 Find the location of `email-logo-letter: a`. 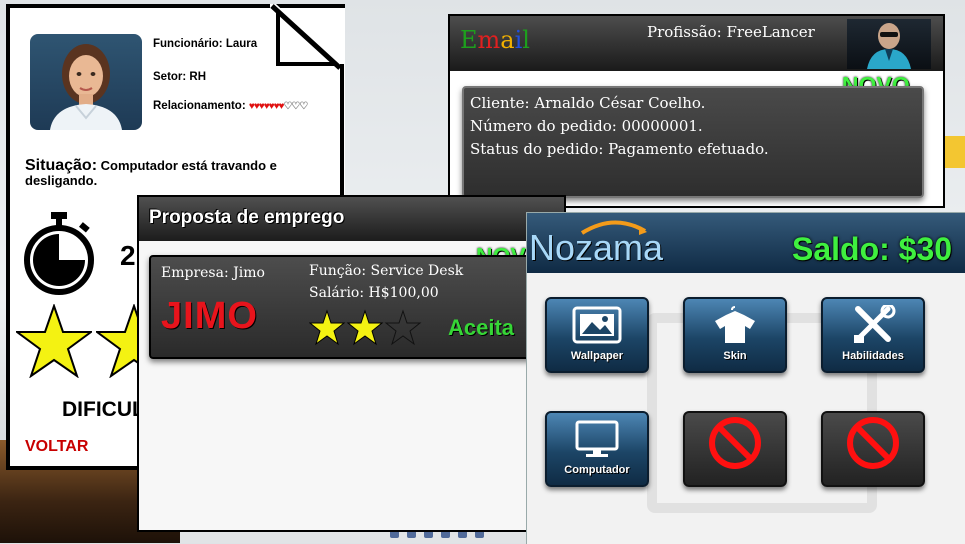

email-logo-letter: a is located at coordinates (507, 40).